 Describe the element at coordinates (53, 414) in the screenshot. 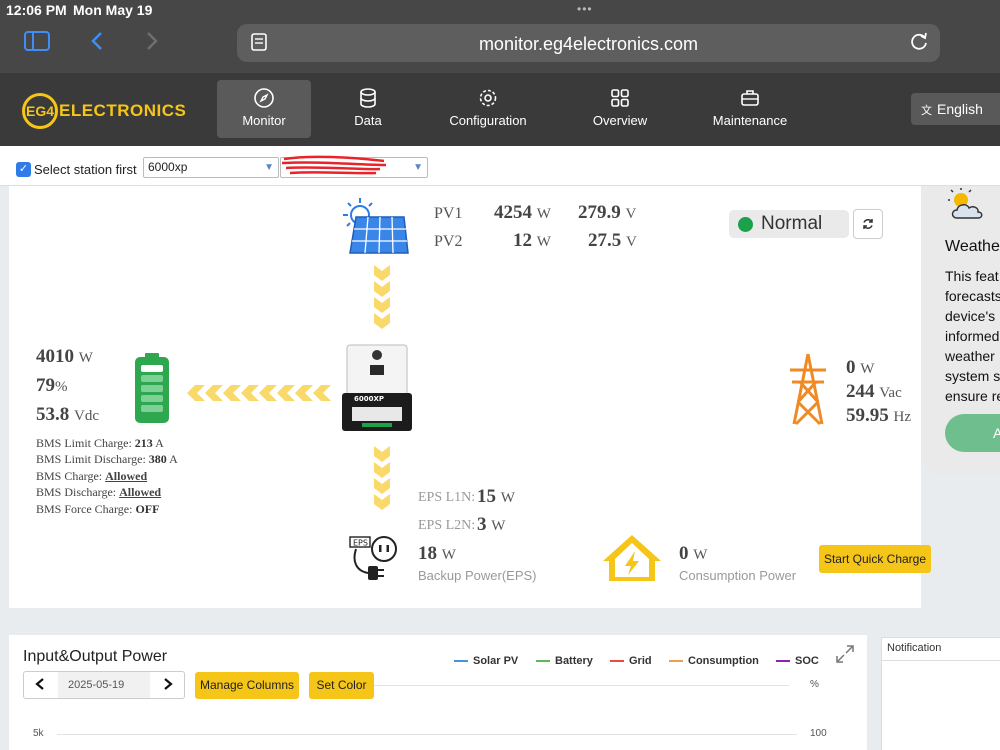

I see `battery-voltage-value: 53.8` at that location.